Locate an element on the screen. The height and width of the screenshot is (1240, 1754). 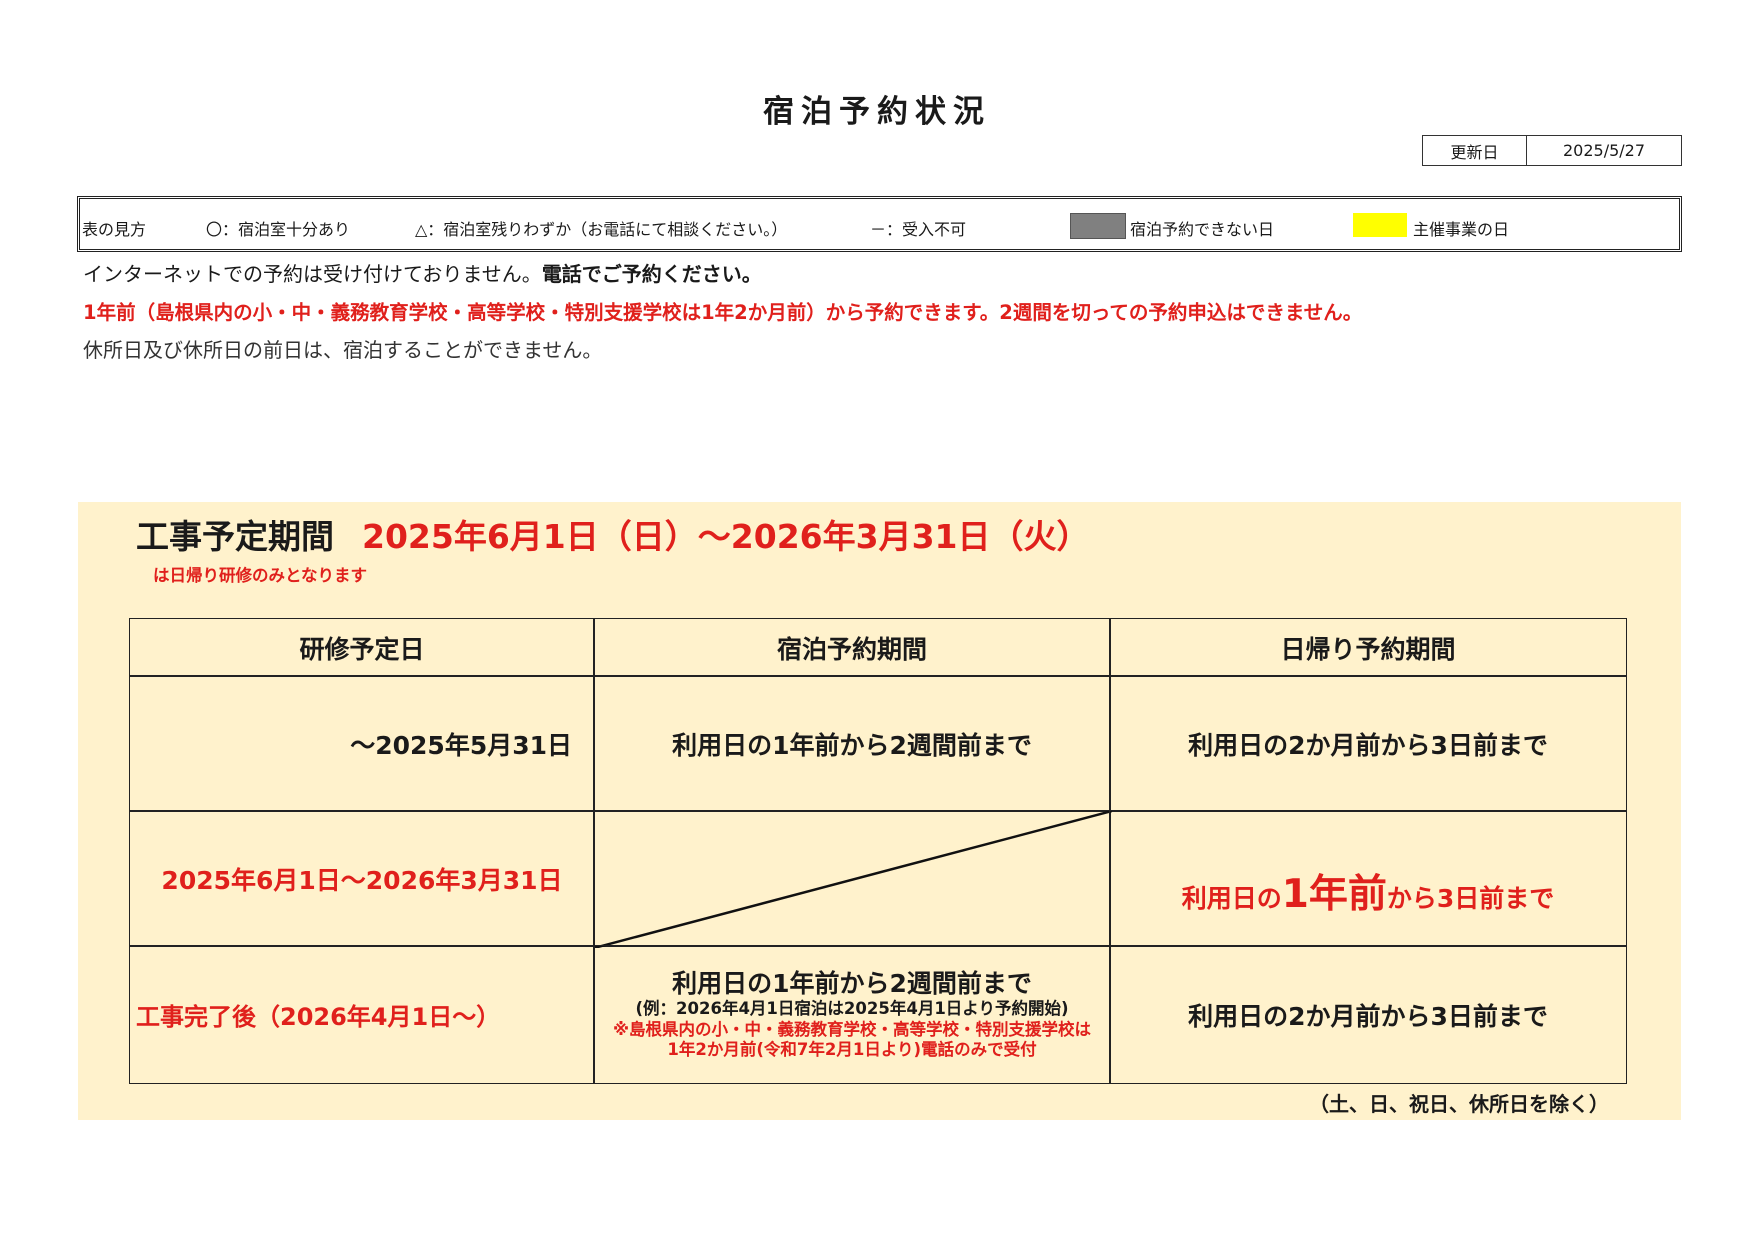
excluded-days-note: （土、日、祝日、休所日を除く） is located at coordinates (1459, 1104).